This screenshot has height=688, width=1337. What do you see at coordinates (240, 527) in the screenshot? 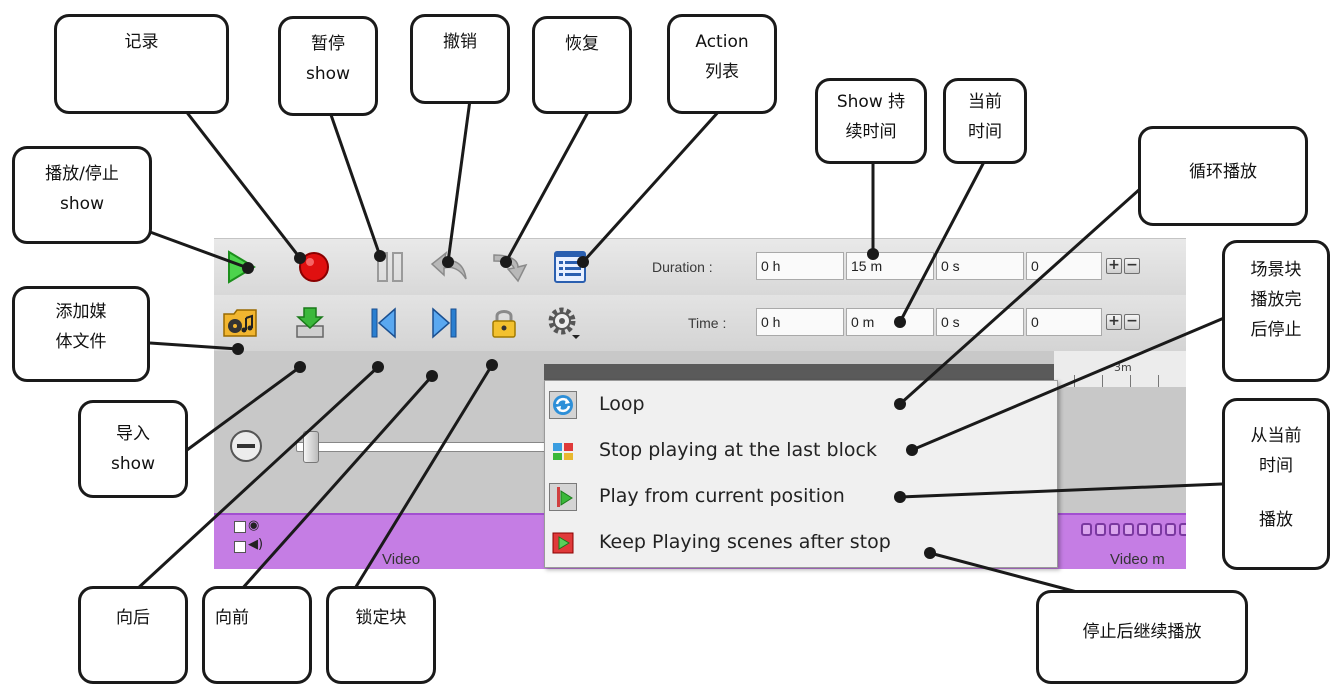
I see `track-visible-checkbox` at bounding box center [240, 527].